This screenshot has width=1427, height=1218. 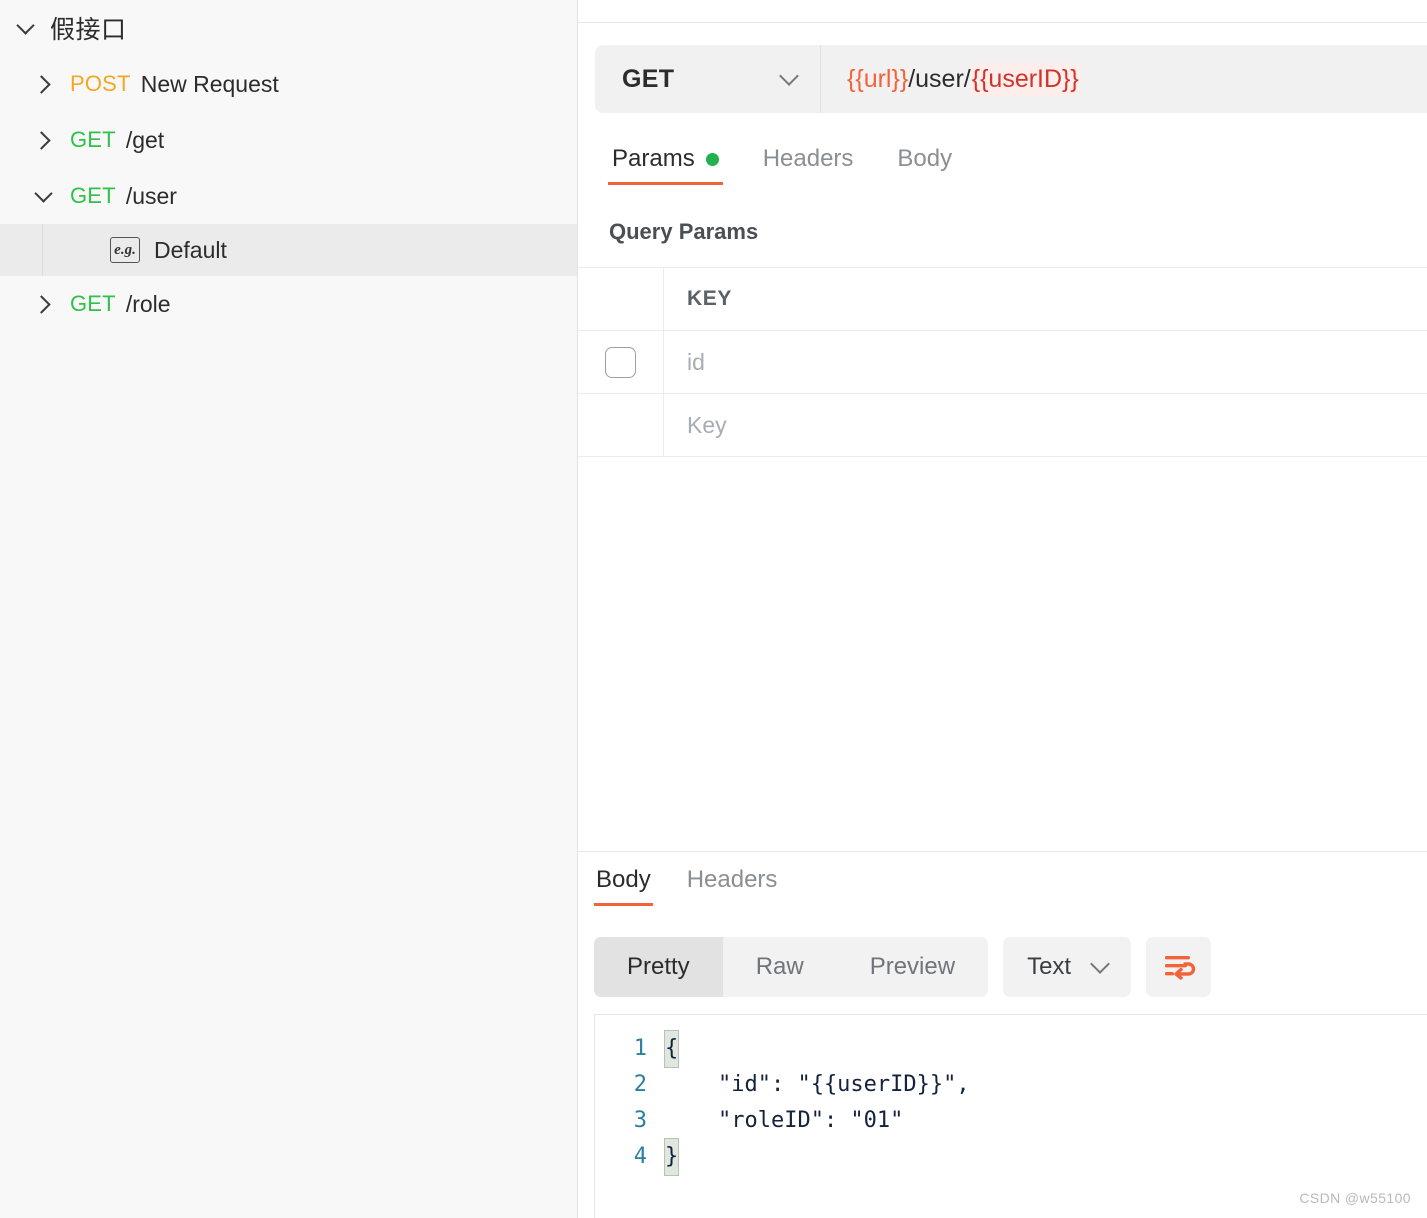 What do you see at coordinates (1045, 362) in the screenshot?
I see `row-key-cell: id` at bounding box center [1045, 362].